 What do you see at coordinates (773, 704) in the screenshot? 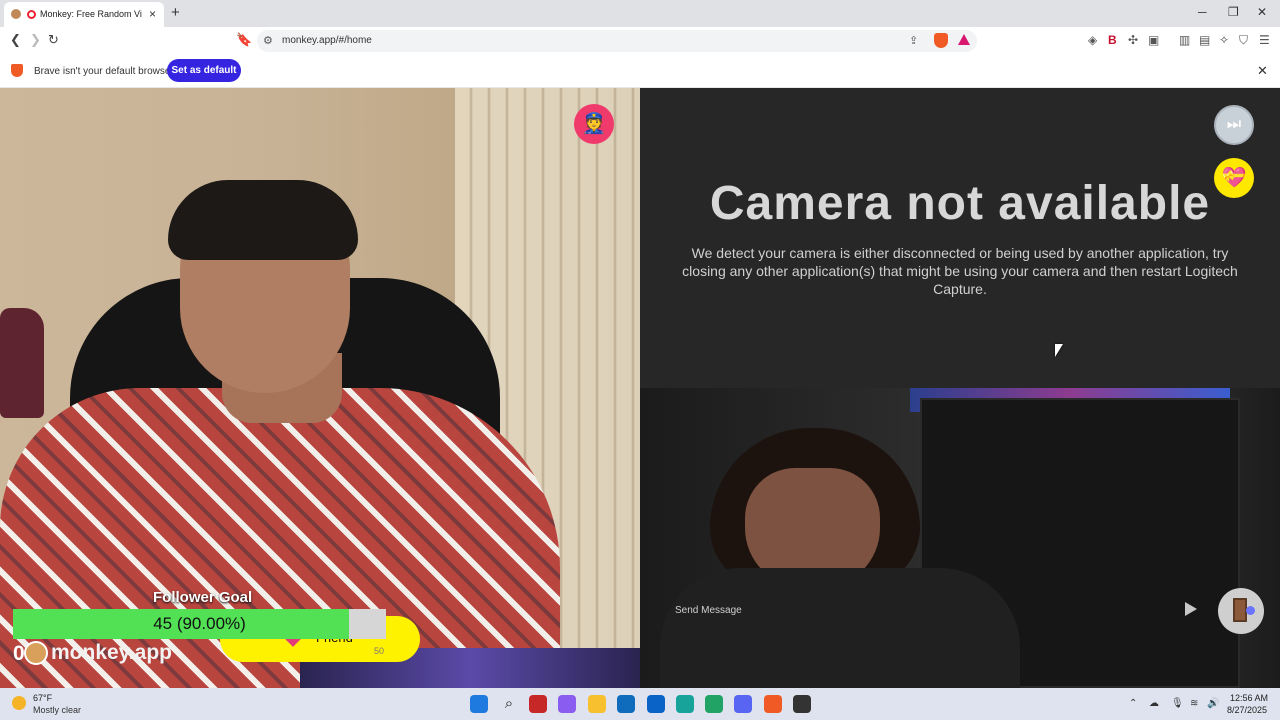
I see `brave-taskbar-icon` at bounding box center [773, 704].